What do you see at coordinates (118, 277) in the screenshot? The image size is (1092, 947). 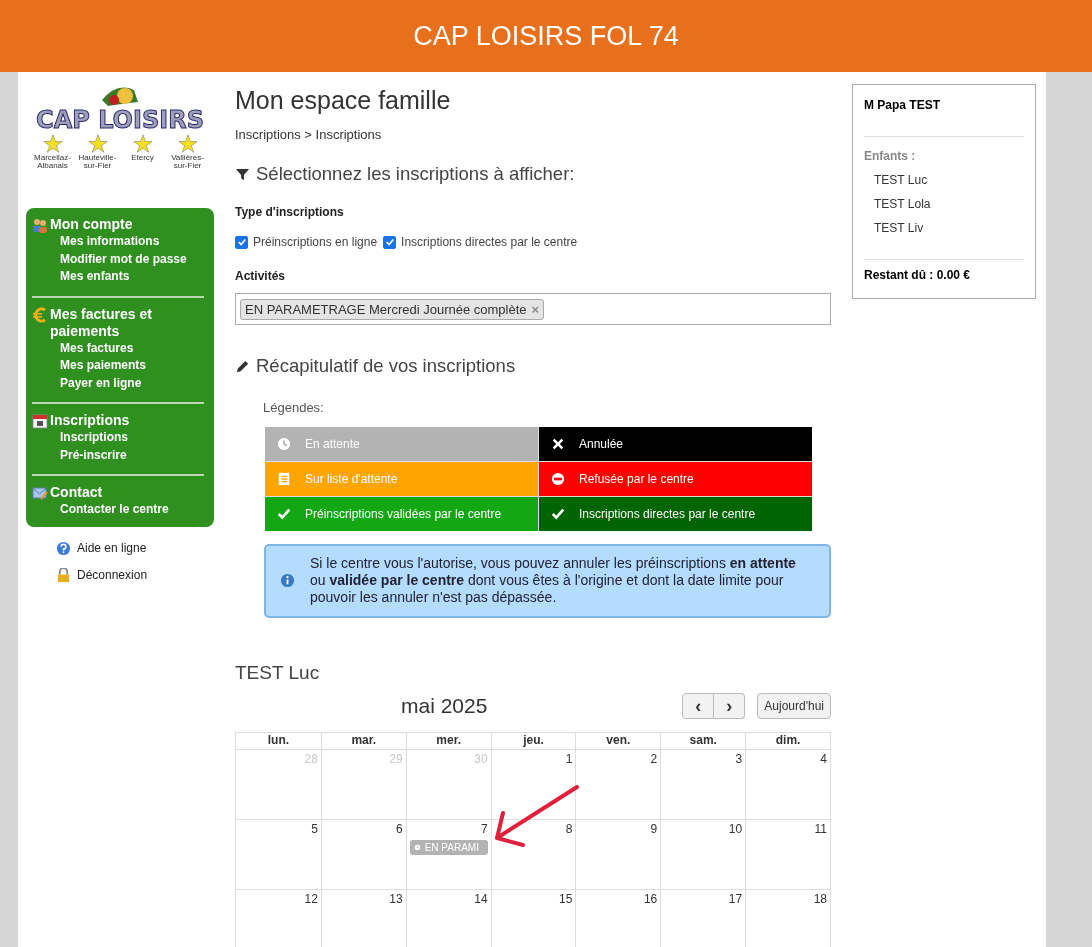 I see `menu-link: Mes enfants` at bounding box center [118, 277].